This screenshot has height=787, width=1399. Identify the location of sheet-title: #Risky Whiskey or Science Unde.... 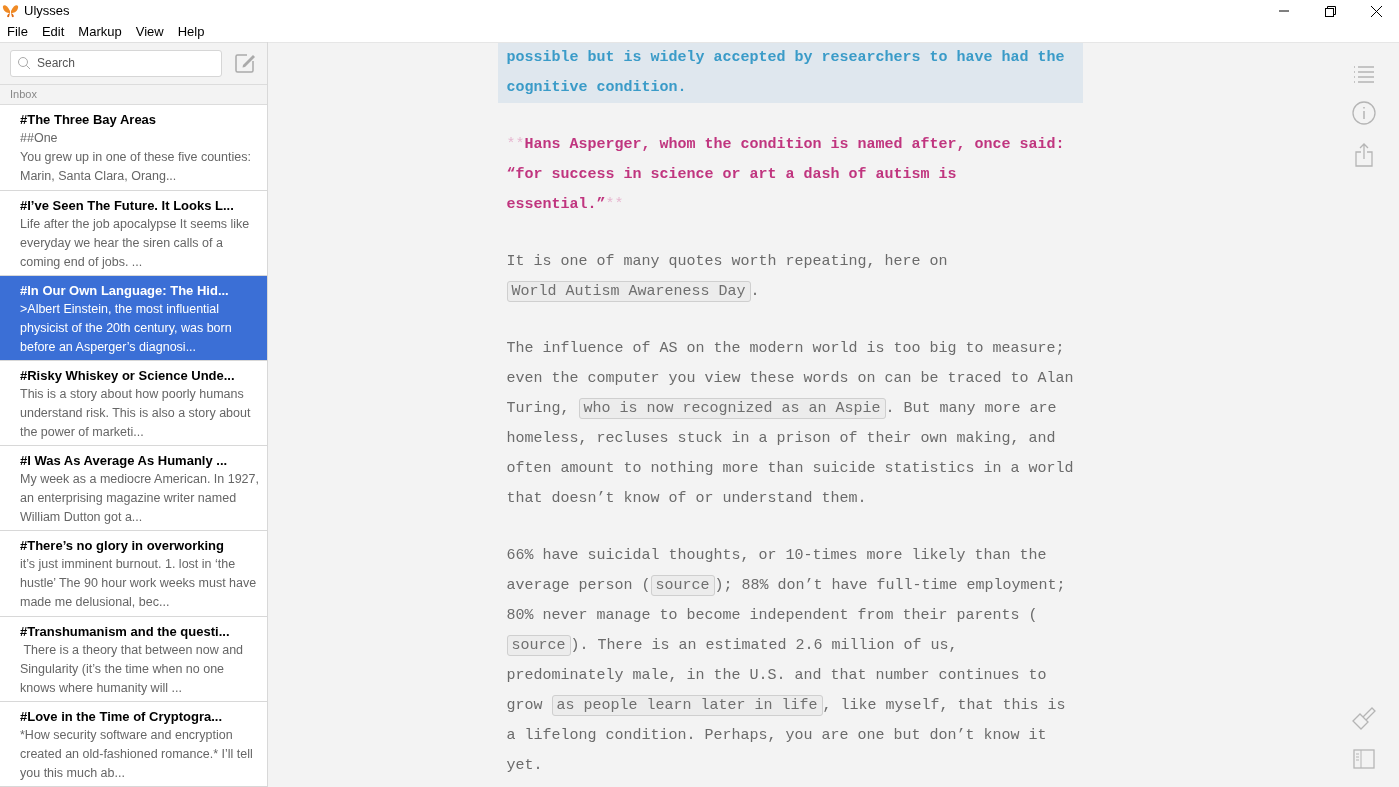
(128, 376).